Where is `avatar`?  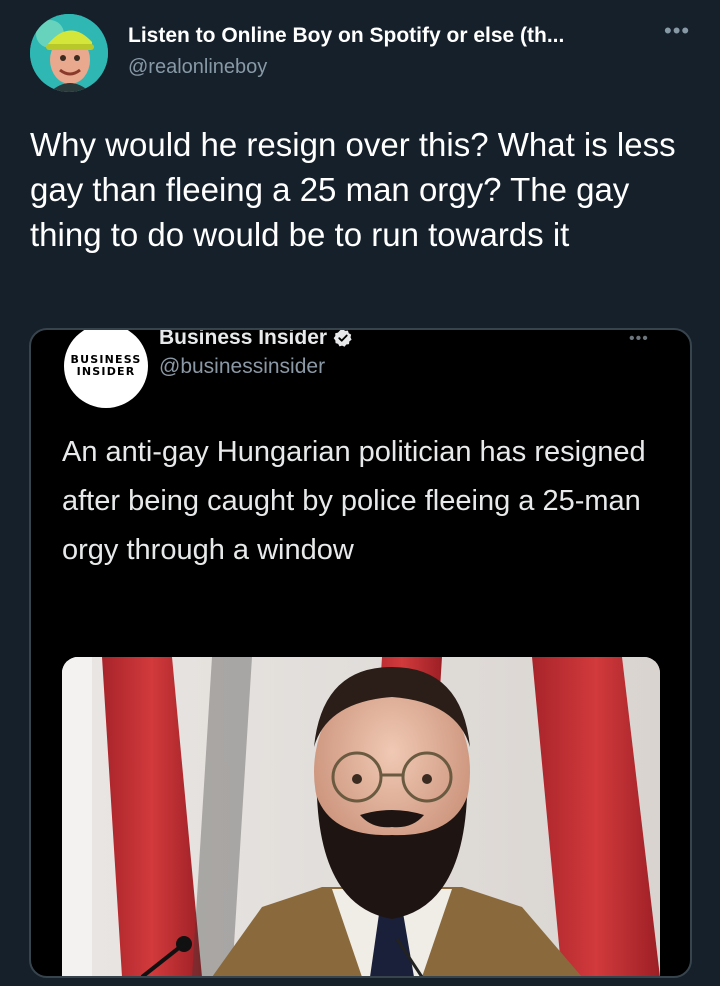 avatar is located at coordinates (69, 53).